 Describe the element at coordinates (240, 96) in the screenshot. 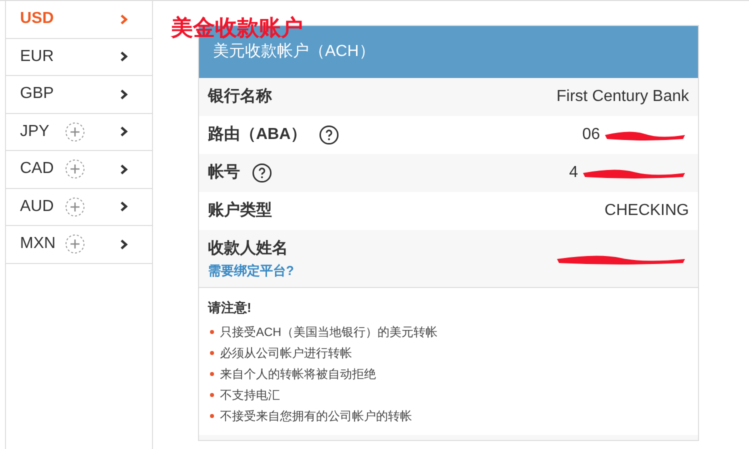

I see `field-label: 银行名称` at that location.